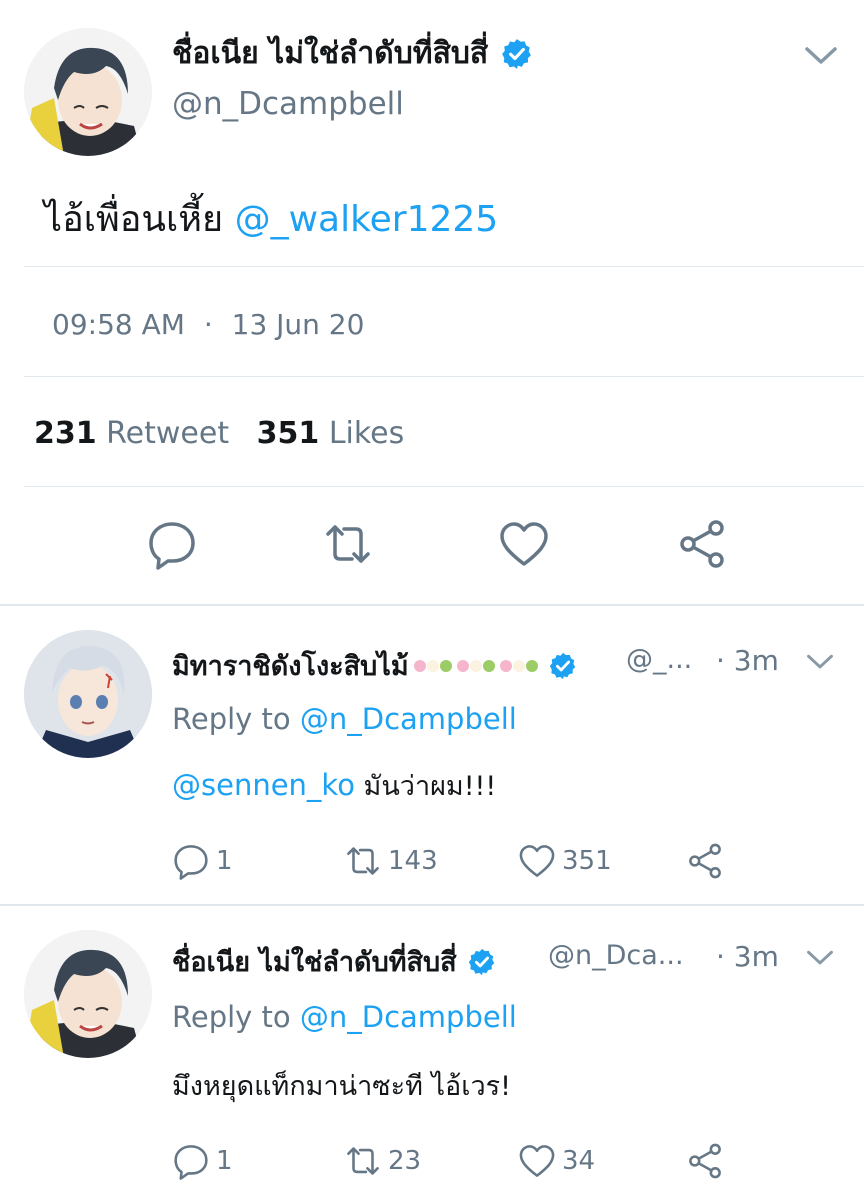  What do you see at coordinates (65, 433) in the screenshot?
I see `retweet-count: 231` at bounding box center [65, 433].